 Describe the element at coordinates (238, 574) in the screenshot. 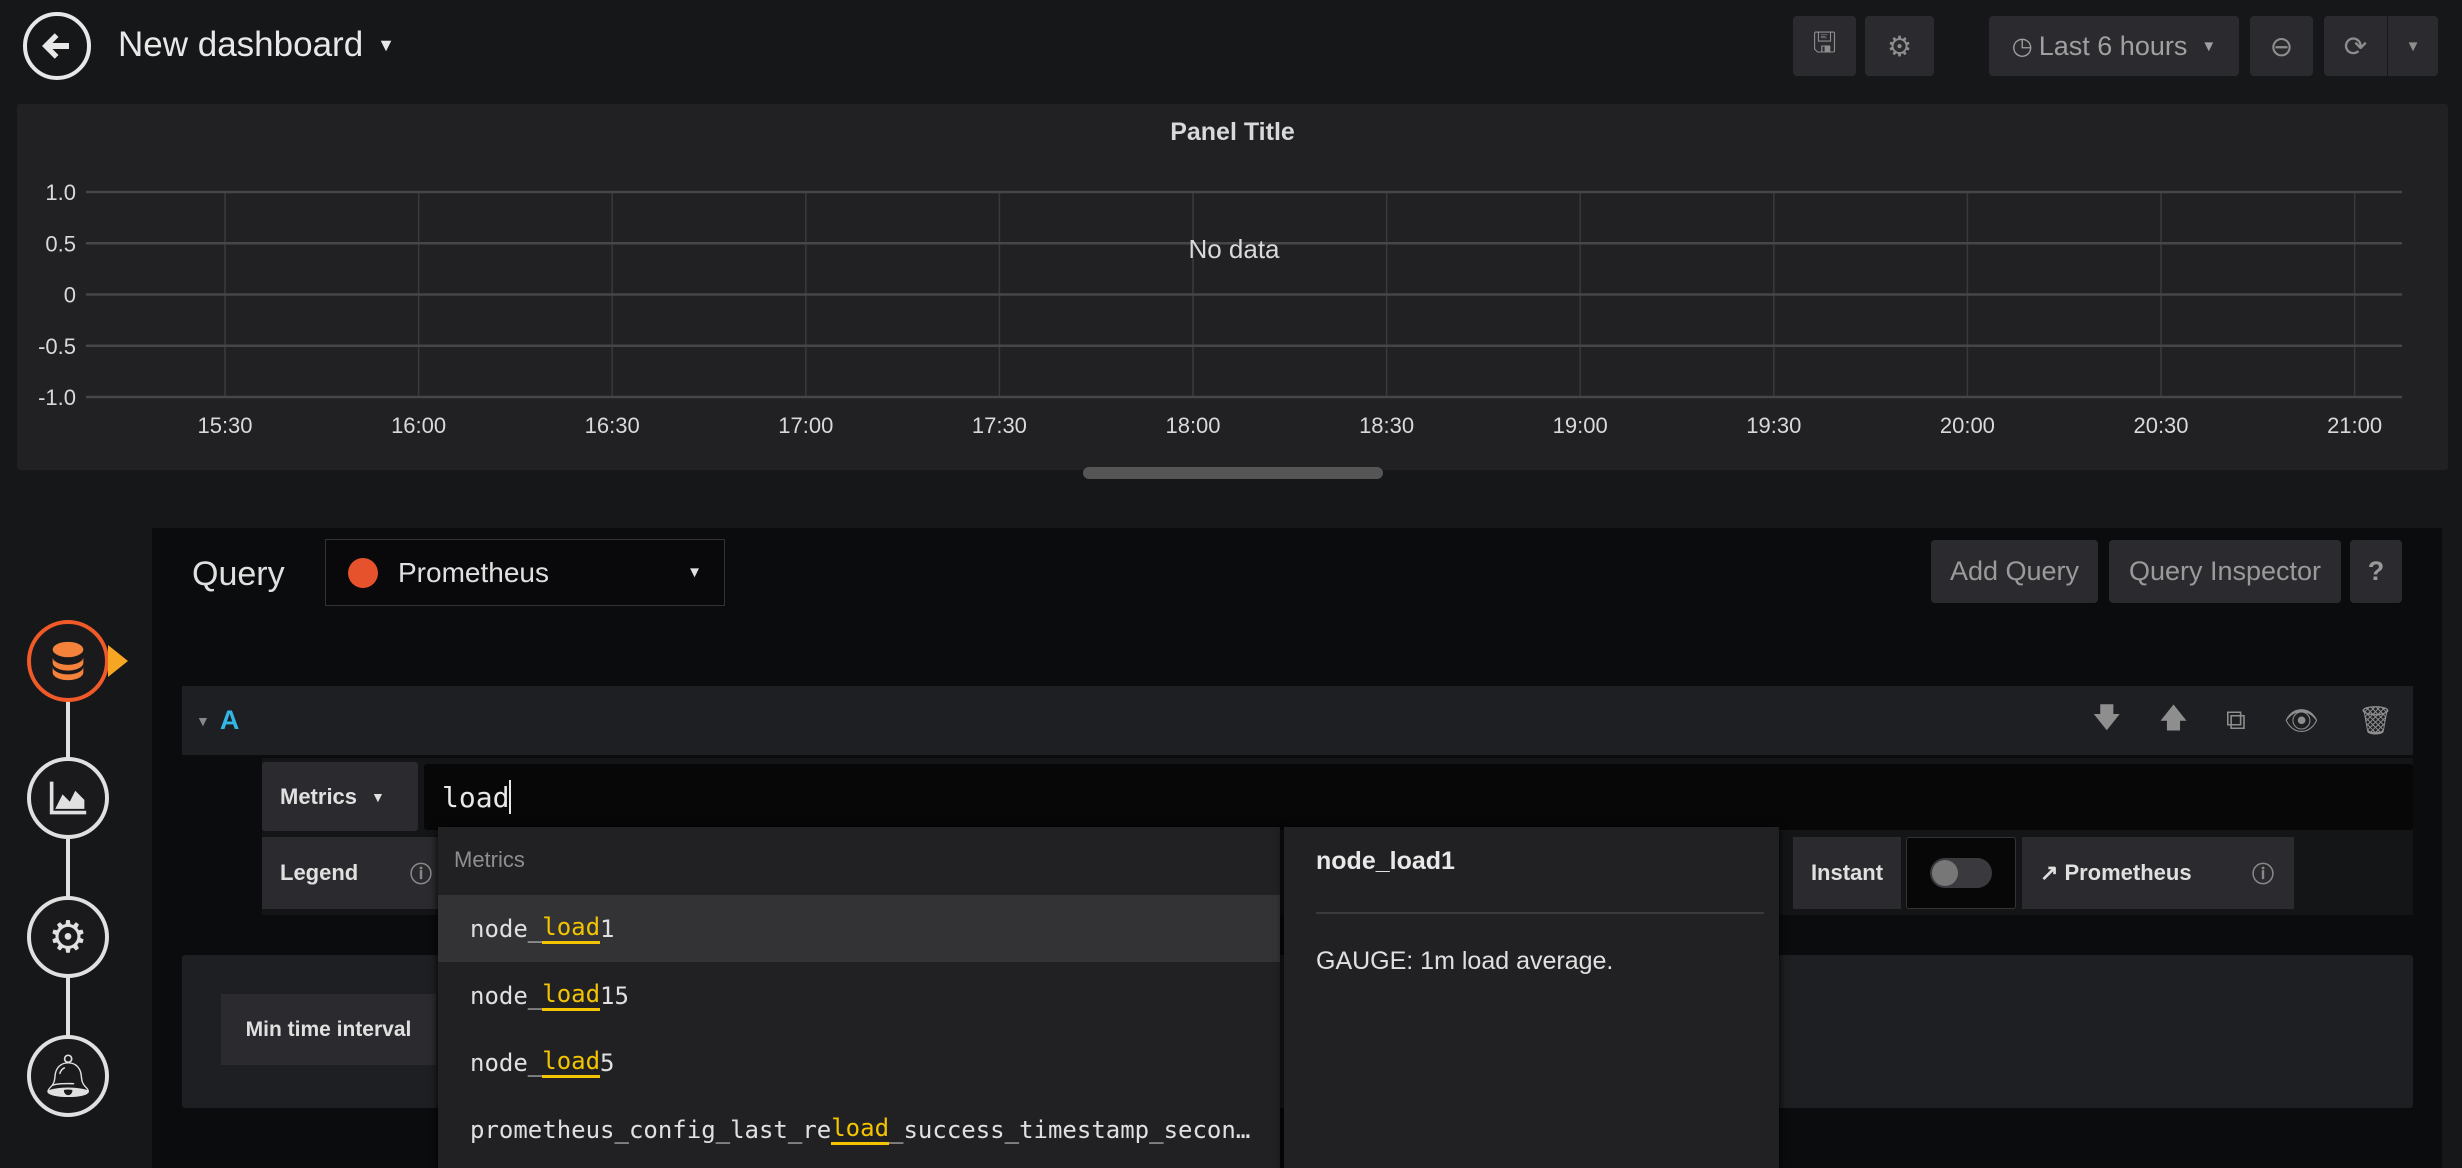

I see `query-label: Query` at that location.